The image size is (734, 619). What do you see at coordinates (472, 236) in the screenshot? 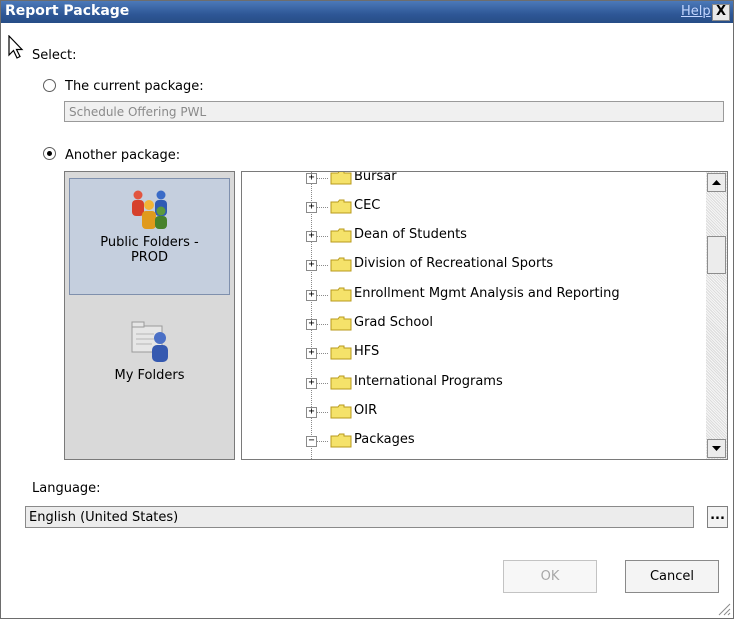
I see `tree-item-dean-of-students: + Dean of Students` at bounding box center [472, 236].